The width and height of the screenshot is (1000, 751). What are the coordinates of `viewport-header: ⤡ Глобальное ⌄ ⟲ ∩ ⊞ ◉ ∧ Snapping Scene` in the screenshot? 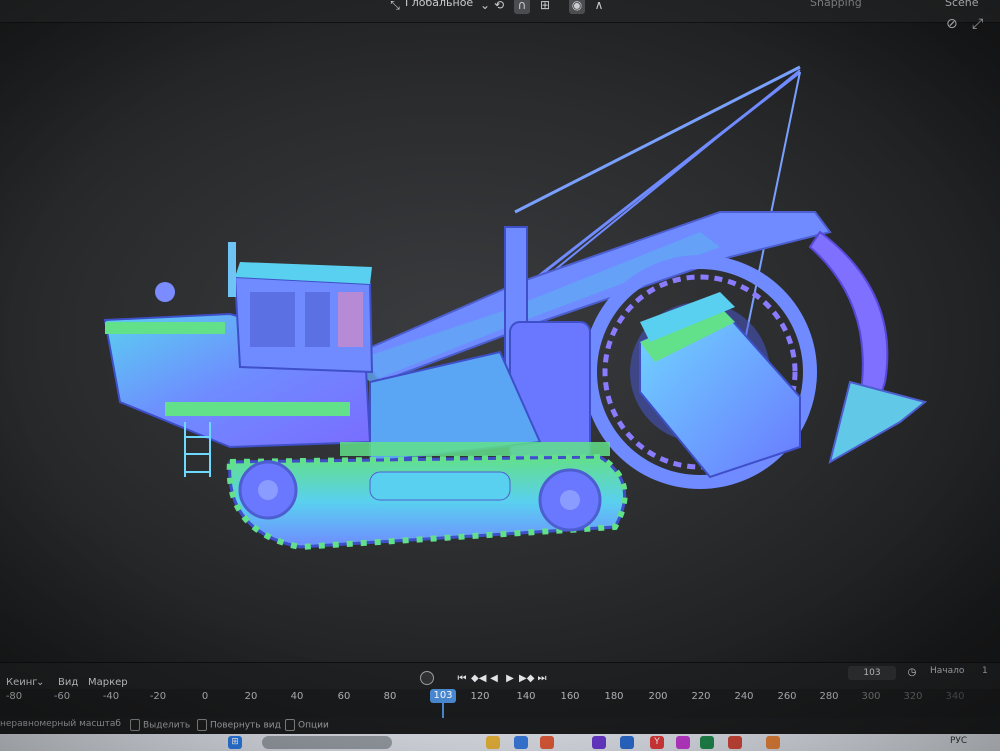 It's located at (500, 11).